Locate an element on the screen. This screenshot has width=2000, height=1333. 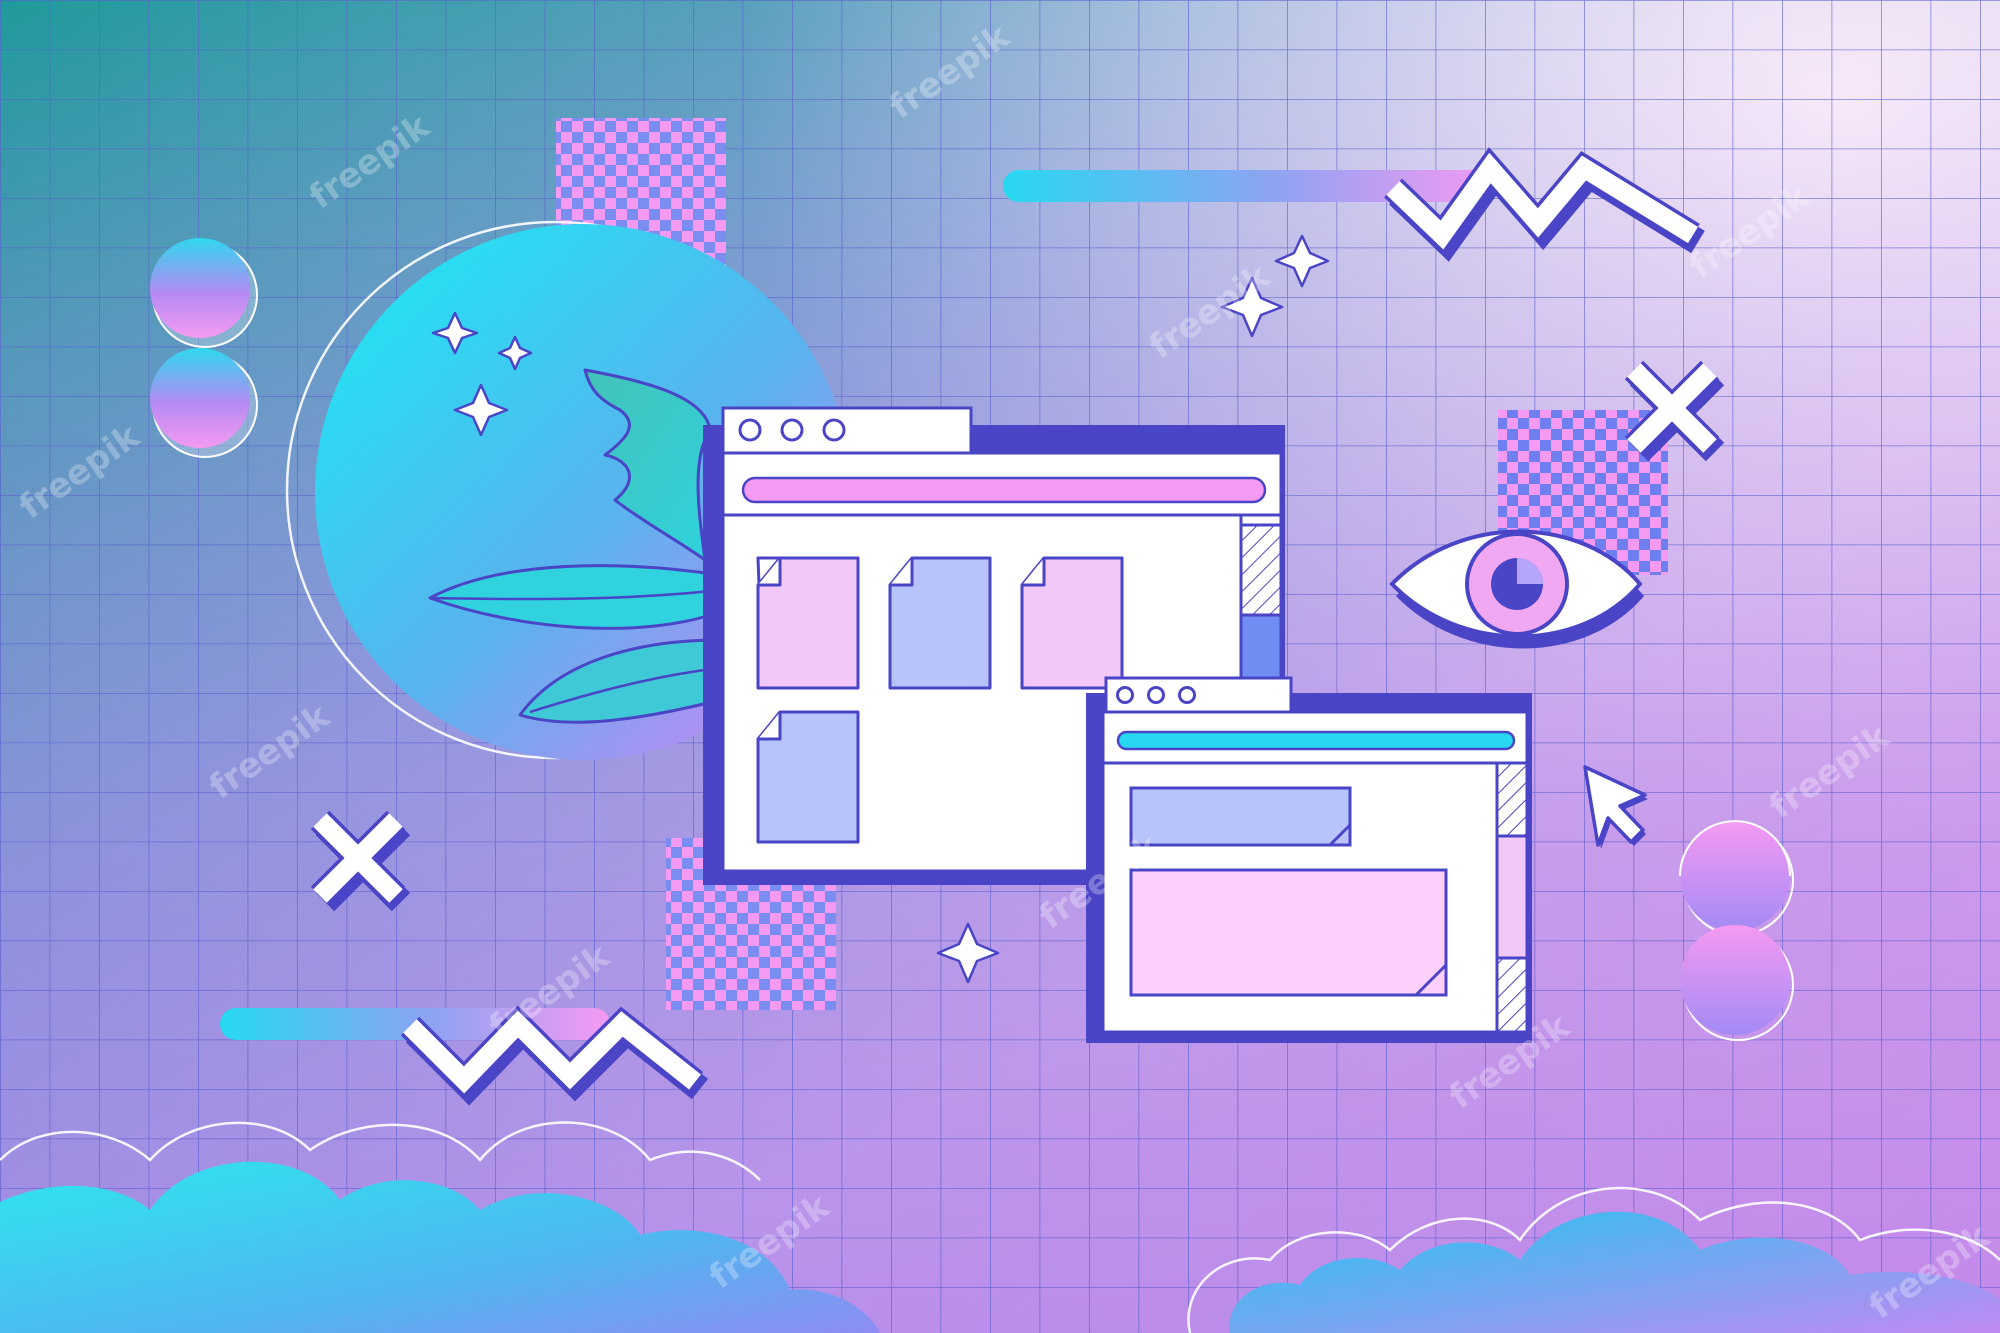
gradient-bar is located at coordinates (1250, 186).